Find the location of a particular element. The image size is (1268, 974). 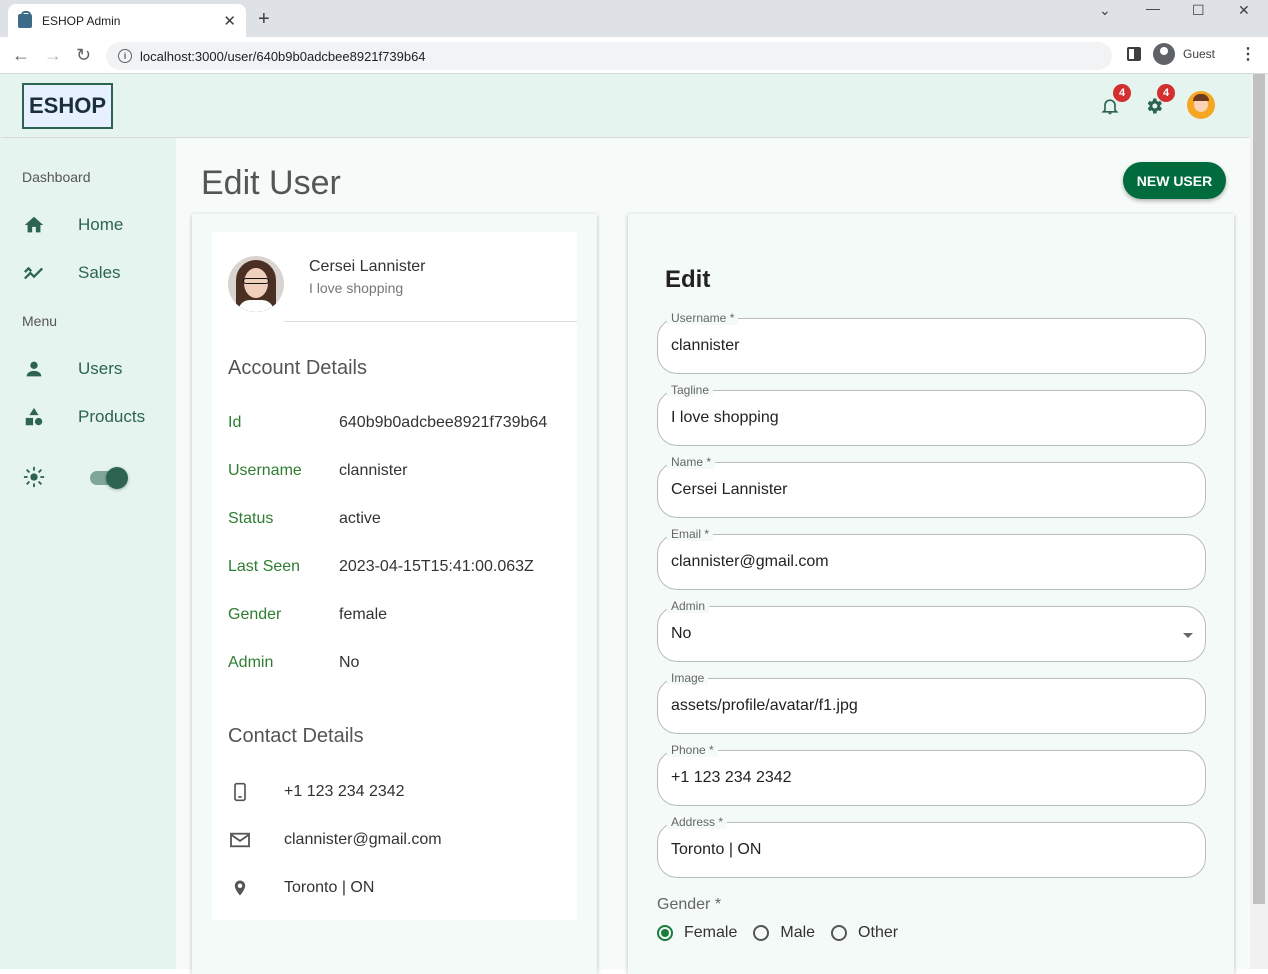

close-tab-icon: ✕ is located at coordinates (229, 21).